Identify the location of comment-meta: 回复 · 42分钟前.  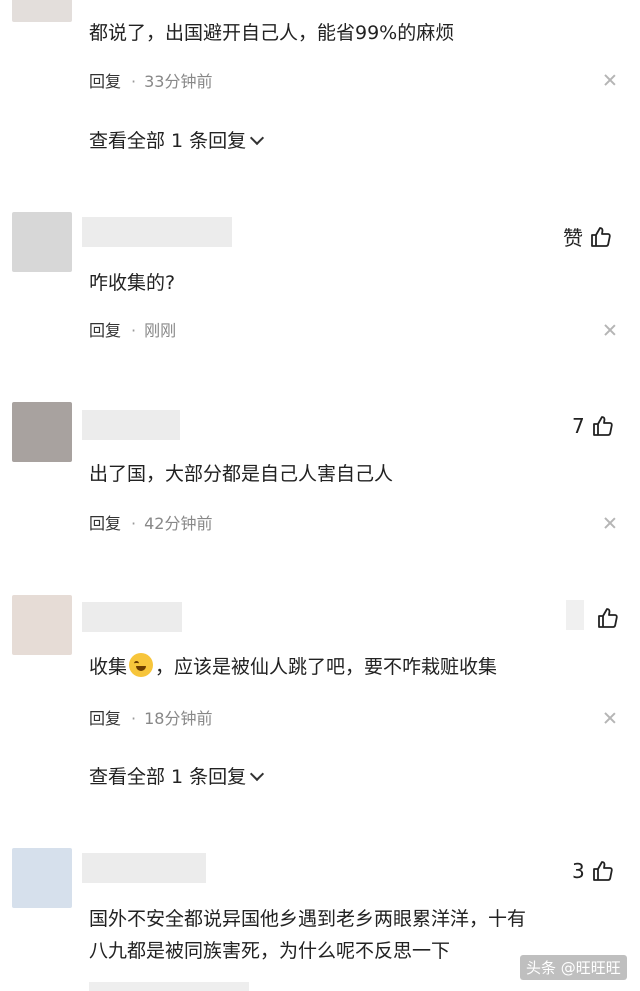
(151, 523).